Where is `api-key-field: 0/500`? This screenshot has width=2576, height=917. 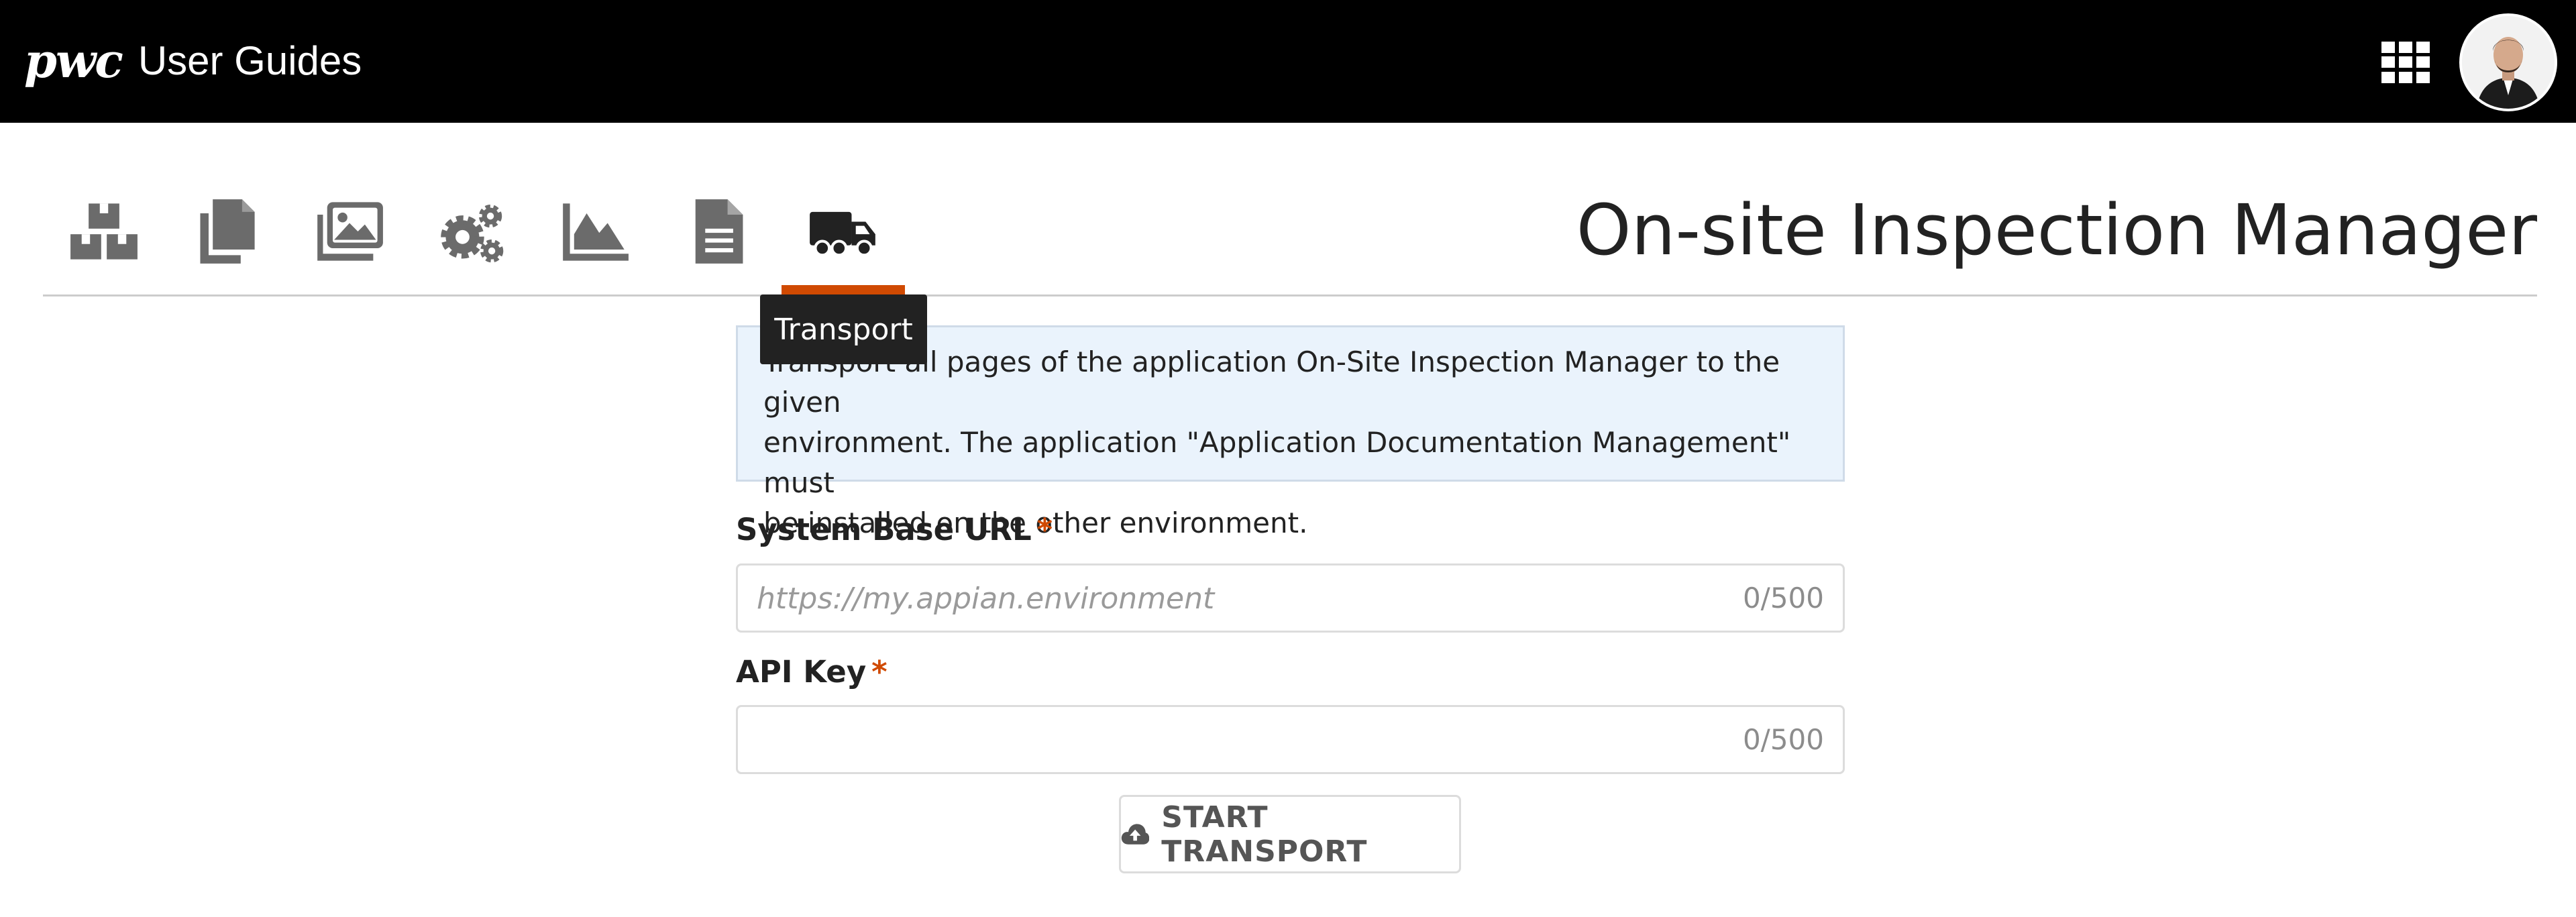 api-key-field: 0/500 is located at coordinates (1290, 739).